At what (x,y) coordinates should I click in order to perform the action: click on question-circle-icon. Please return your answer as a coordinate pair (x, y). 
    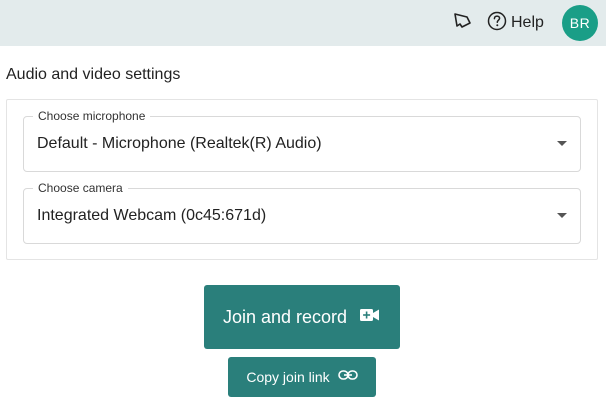
    Looking at the image, I should click on (497, 23).